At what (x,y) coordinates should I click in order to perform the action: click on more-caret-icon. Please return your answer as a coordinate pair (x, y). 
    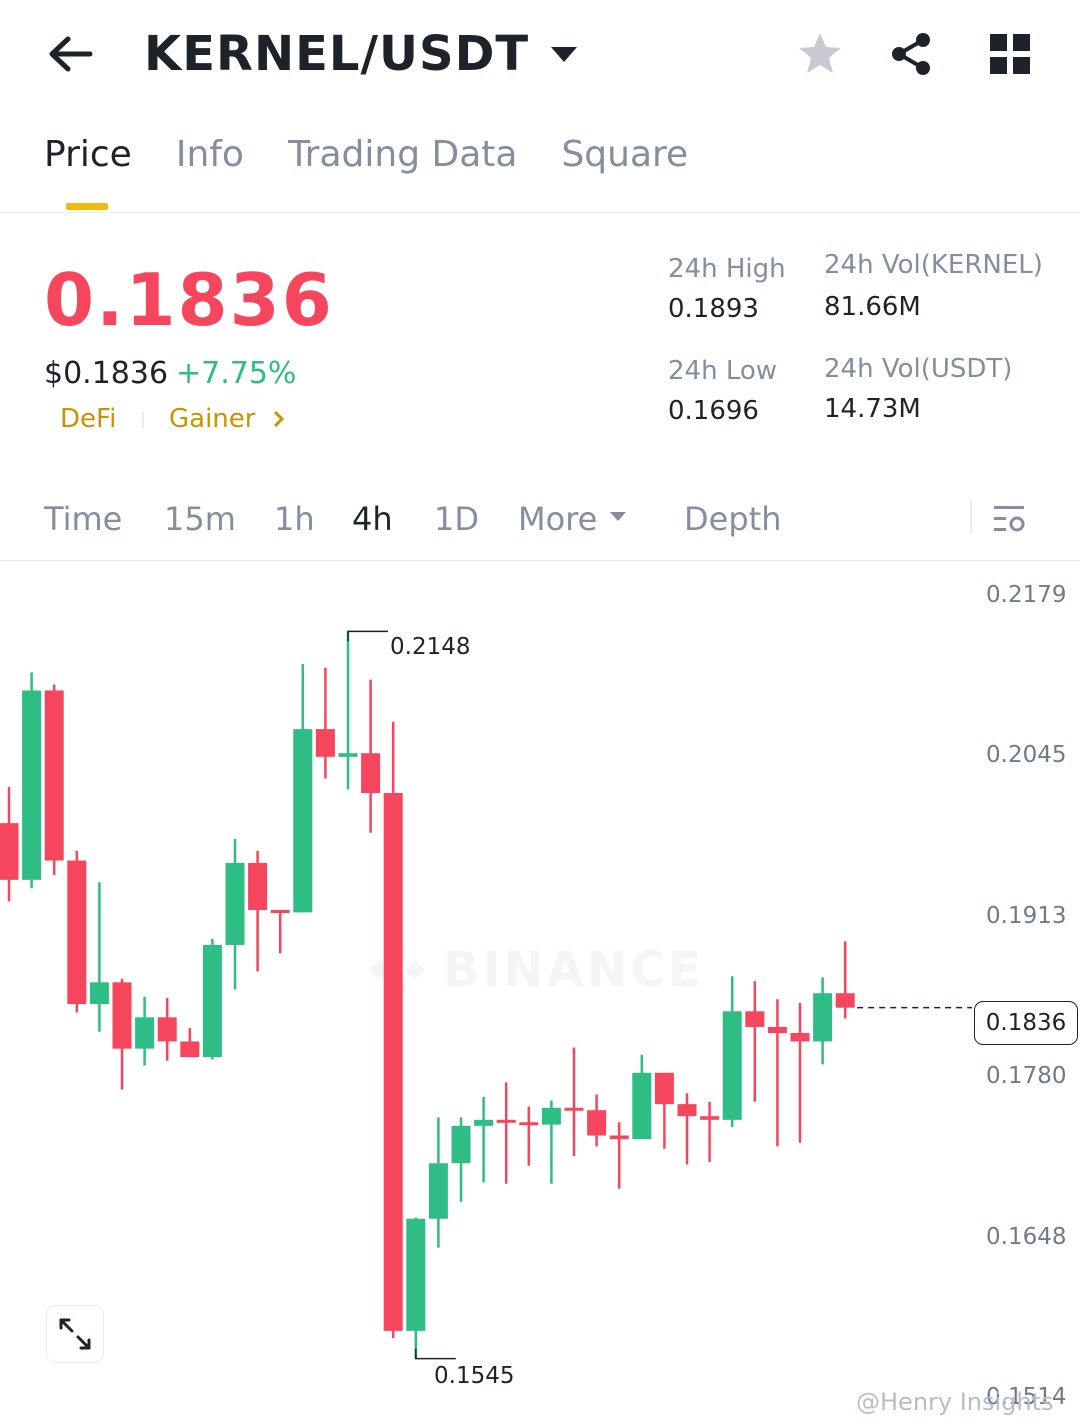
    Looking at the image, I should click on (618, 516).